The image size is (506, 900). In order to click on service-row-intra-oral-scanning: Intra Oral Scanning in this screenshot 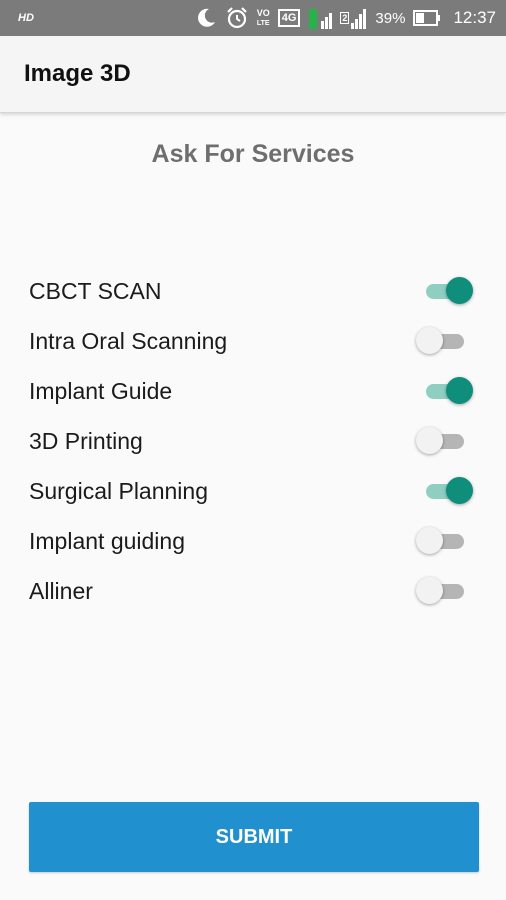, I will do `click(253, 340)`.